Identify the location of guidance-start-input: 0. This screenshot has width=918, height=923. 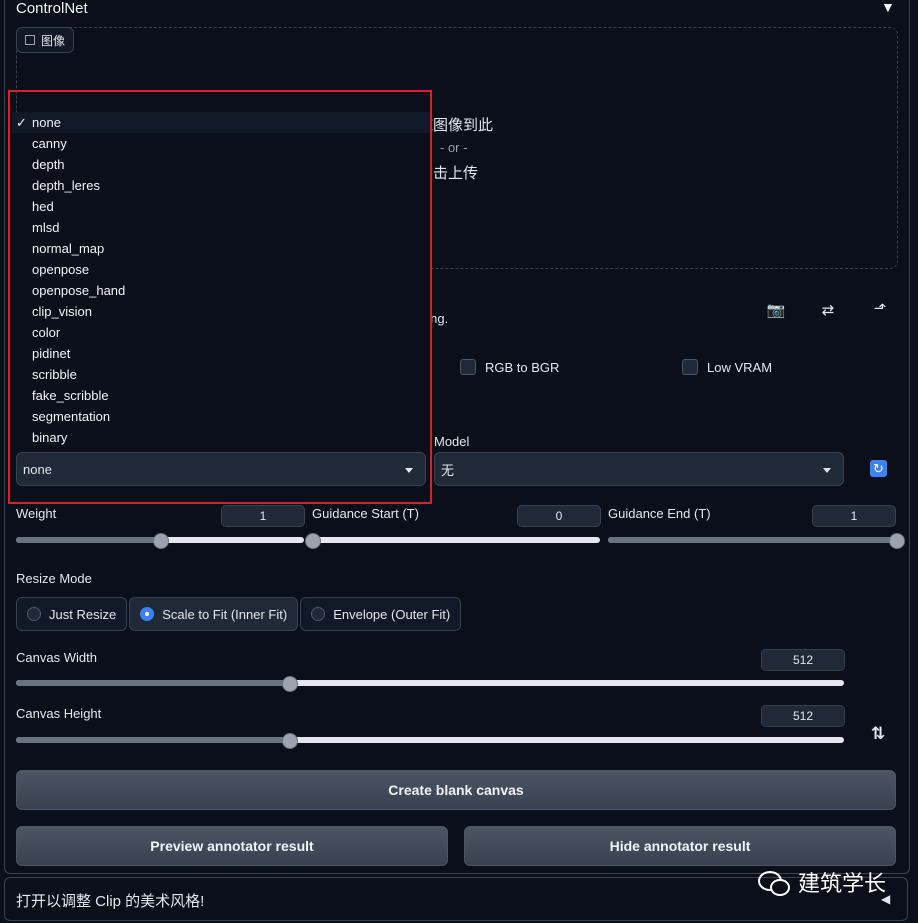
(559, 516).